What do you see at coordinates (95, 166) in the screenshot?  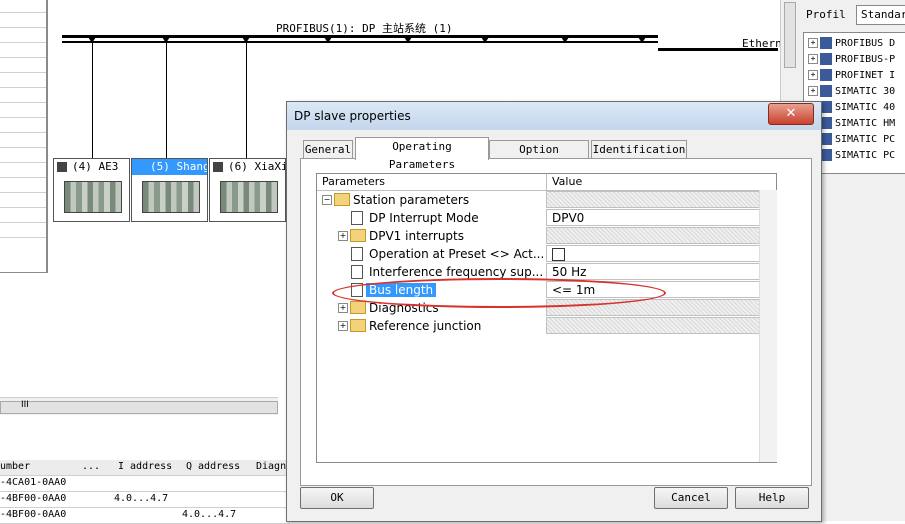 I see `slave-label: (4) AE3` at bounding box center [95, 166].